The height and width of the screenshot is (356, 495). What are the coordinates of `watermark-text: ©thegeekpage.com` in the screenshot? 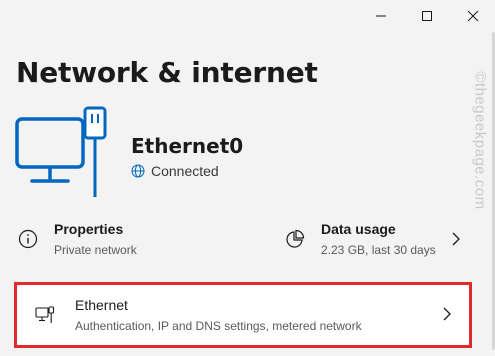 It's located at (480, 140).